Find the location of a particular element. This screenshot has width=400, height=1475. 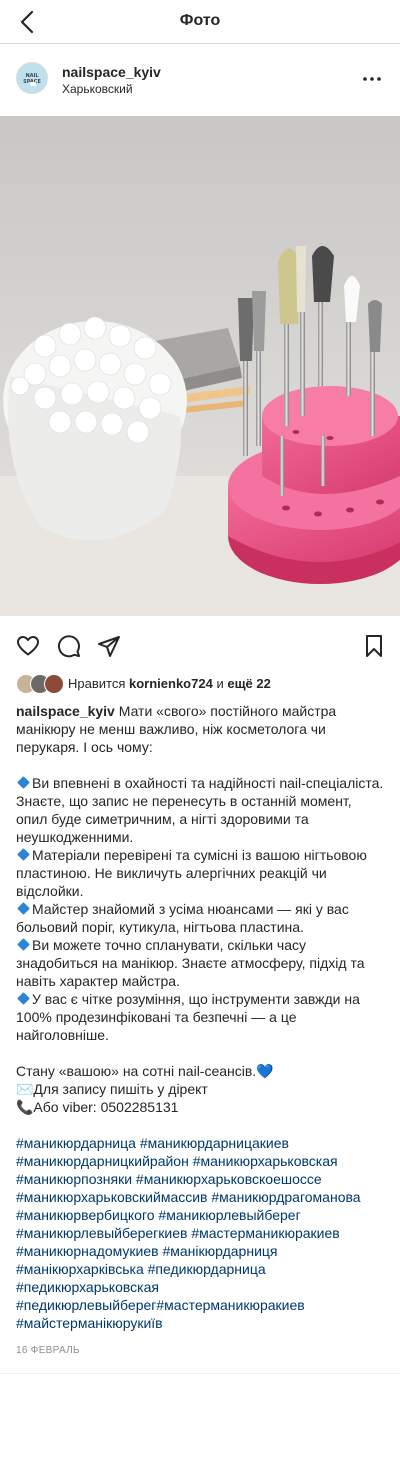

hashtag-line: #маникюрнадомукиев #манікюрдарниця is located at coordinates (201, 1251).